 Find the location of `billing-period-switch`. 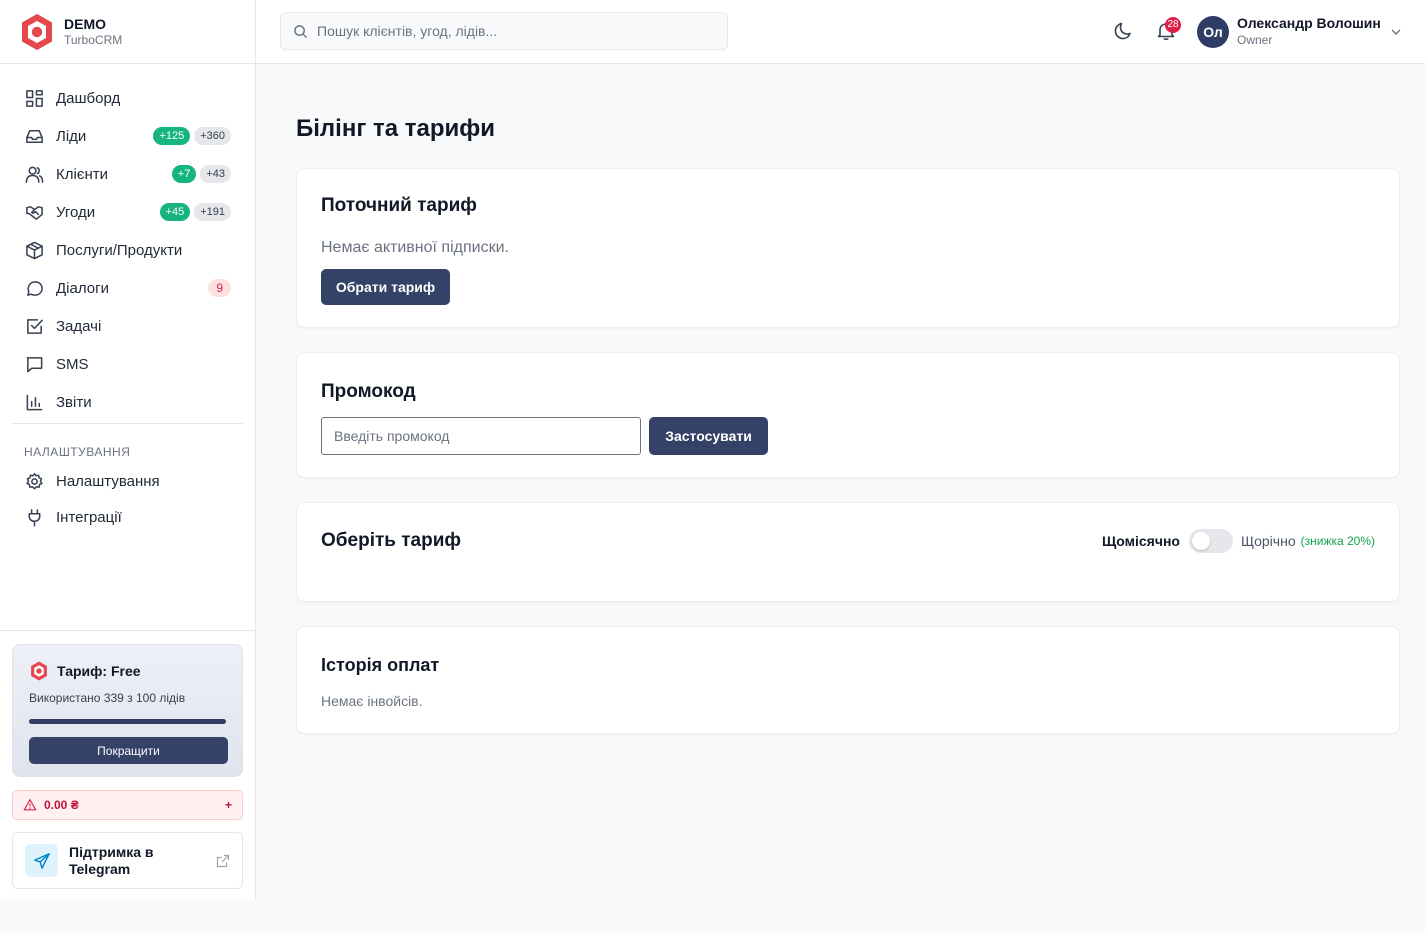

billing-period-switch is located at coordinates (1210, 541).